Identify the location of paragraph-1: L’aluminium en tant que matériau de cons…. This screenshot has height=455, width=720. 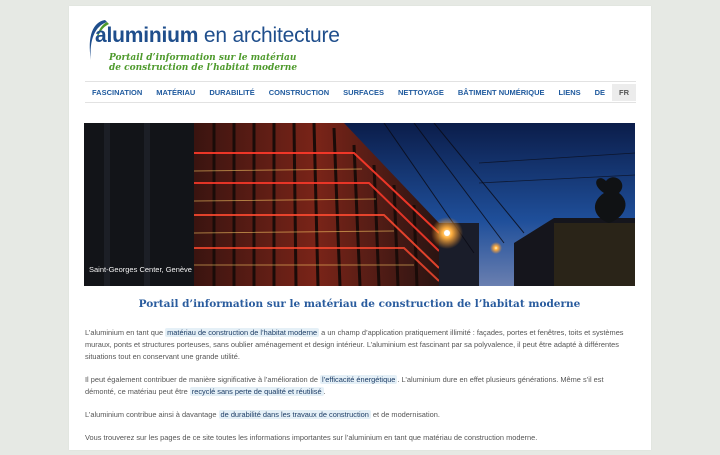
(360, 345).